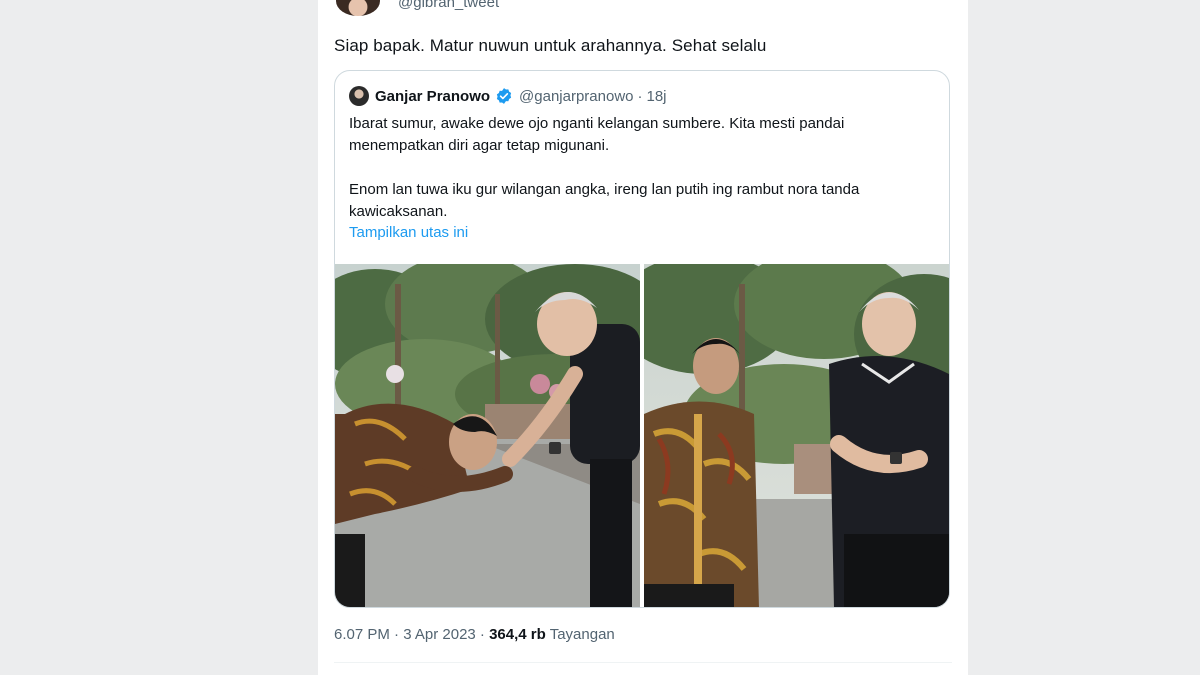 This screenshot has height=675, width=1200. Describe the element at coordinates (576, 96) in the screenshot. I see `quoted-author-handle: @ganjarpranowo` at that location.